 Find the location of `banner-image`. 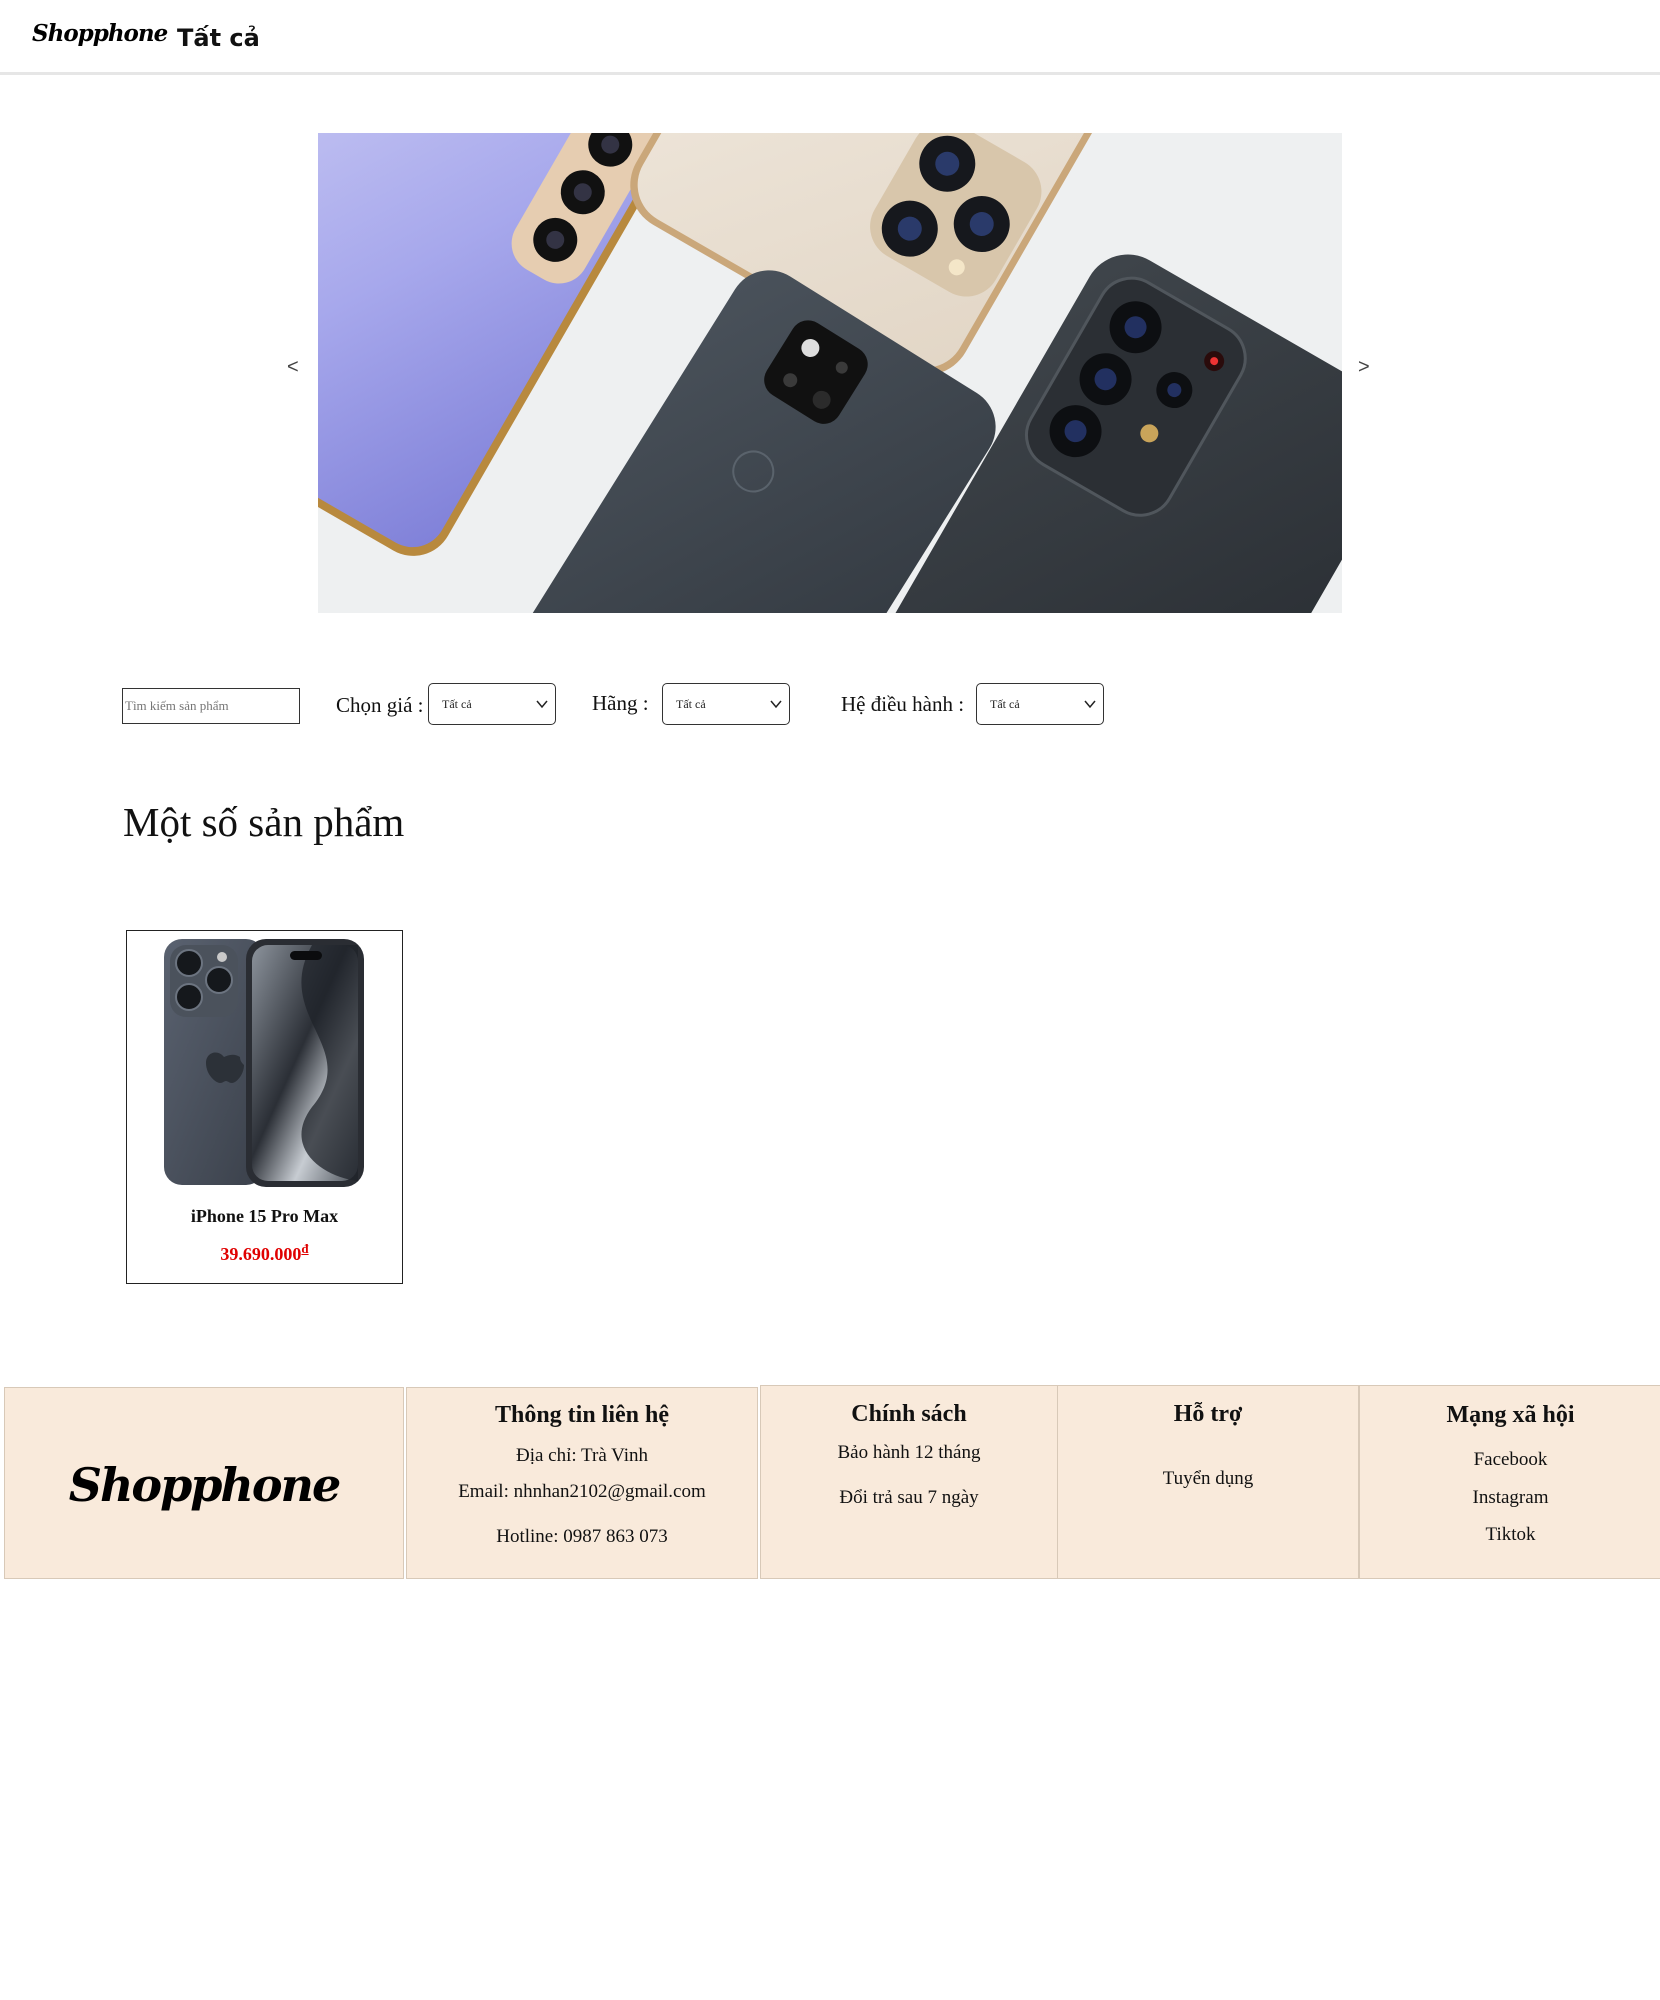

banner-image is located at coordinates (830, 373).